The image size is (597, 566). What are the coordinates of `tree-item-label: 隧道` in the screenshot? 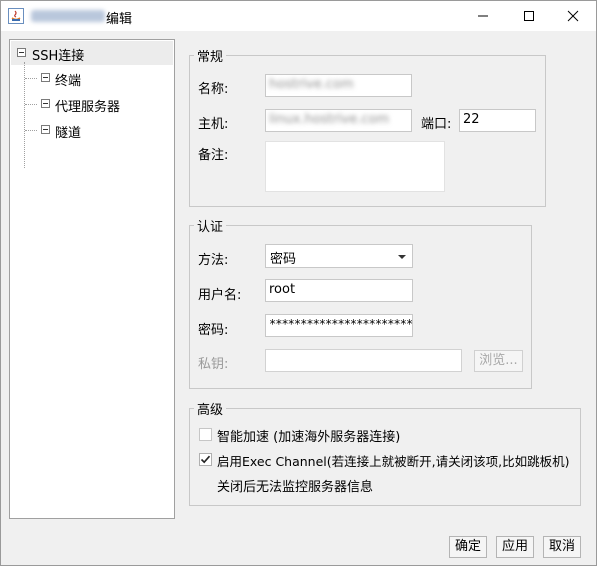 It's located at (68, 133).